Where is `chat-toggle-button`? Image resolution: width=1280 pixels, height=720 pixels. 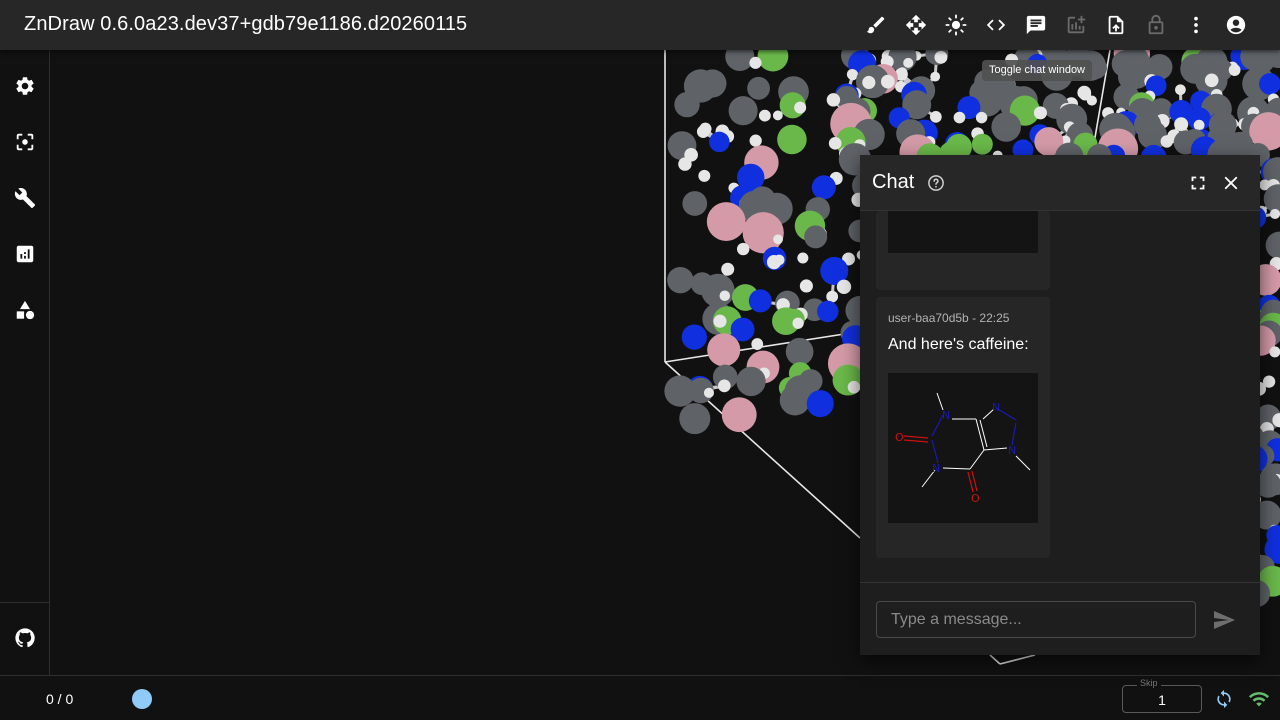
chat-toggle-button is located at coordinates (1036, 25).